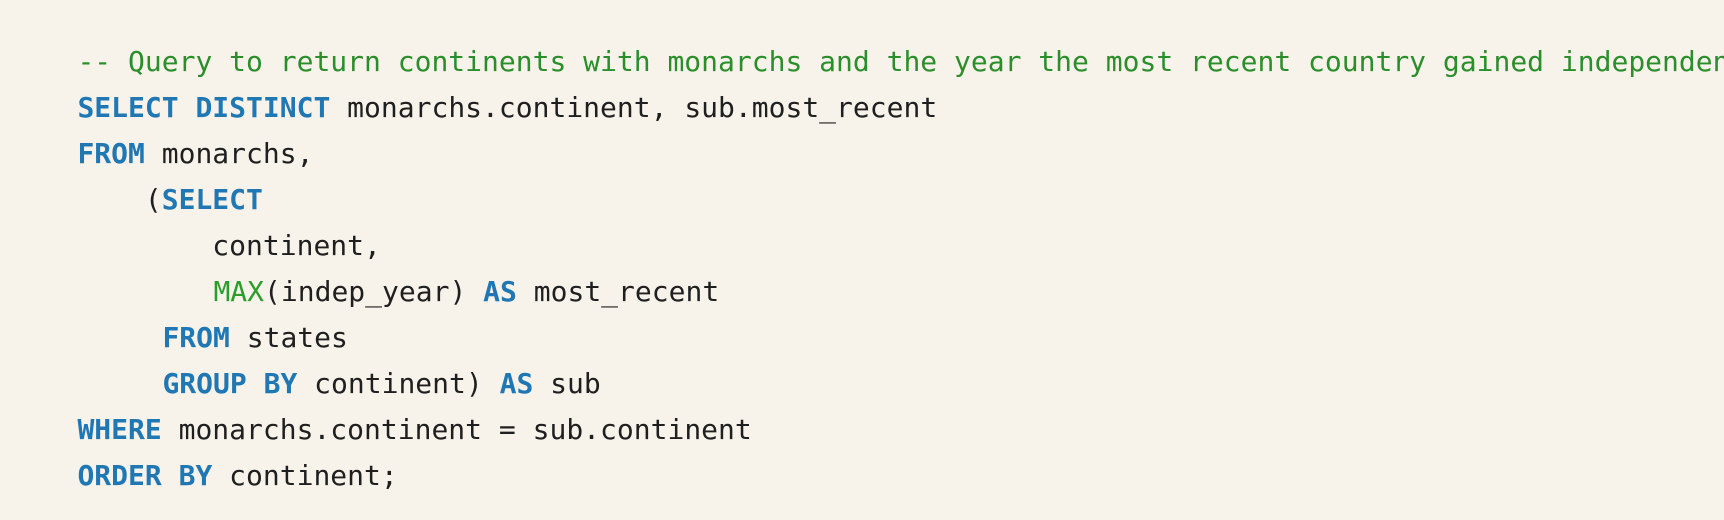 The width and height of the screenshot is (1724, 520). What do you see at coordinates (618, 291) in the screenshot?
I see `alias-most-recent: most_recent` at bounding box center [618, 291].